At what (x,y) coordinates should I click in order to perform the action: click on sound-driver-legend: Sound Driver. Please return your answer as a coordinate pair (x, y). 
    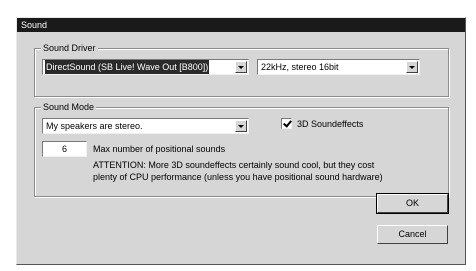
    Looking at the image, I should click on (69, 48).